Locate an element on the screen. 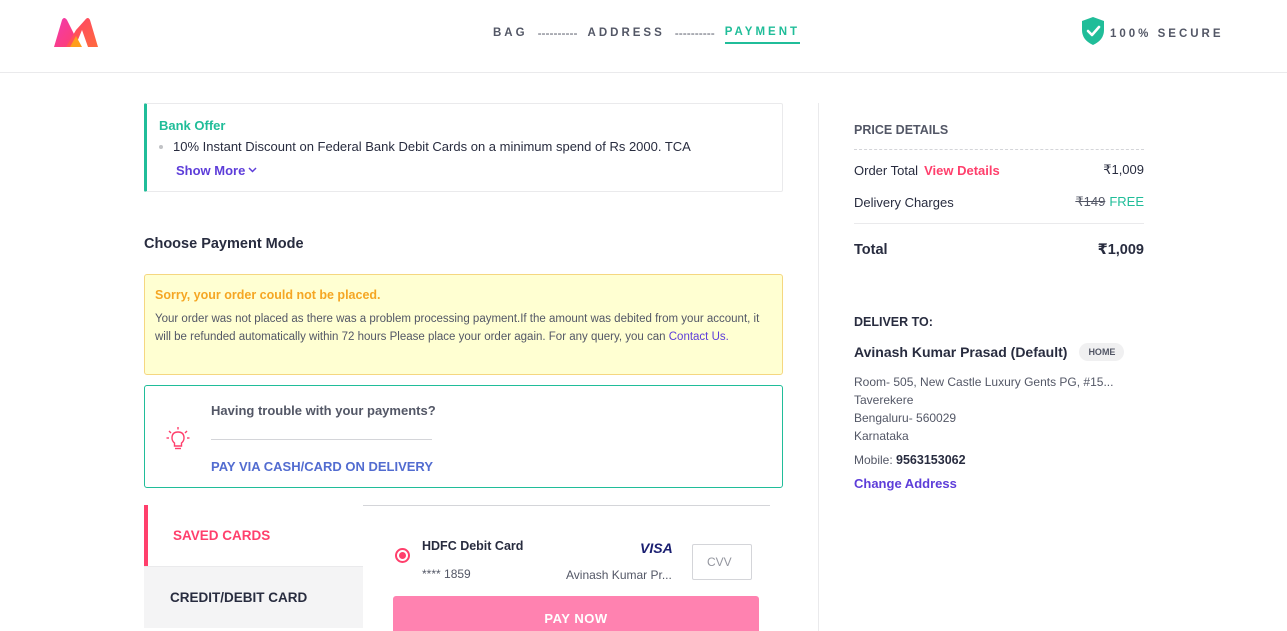 The image size is (1287, 631). saved-card-radio is located at coordinates (402, 555).